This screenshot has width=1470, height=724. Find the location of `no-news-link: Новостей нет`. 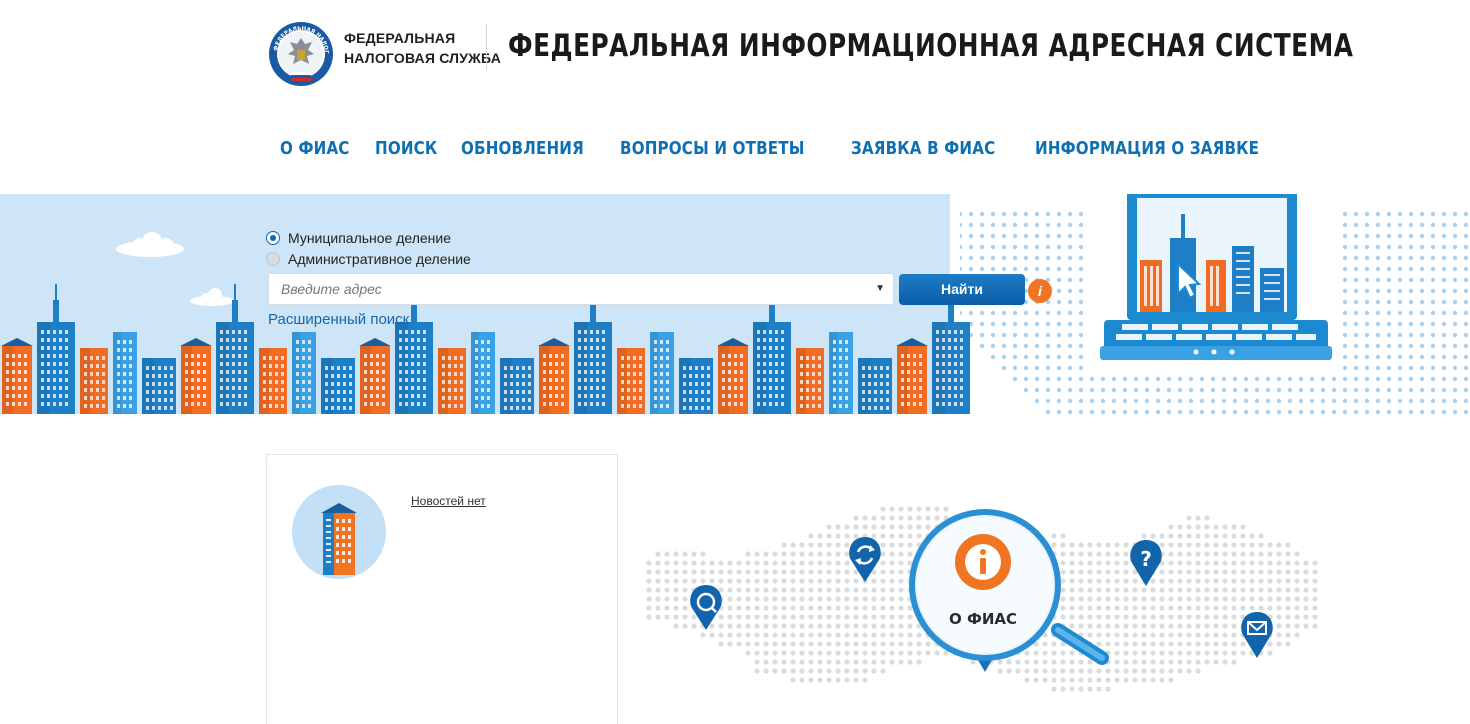

no-news-link: Новостей нет is located at coordinates (448, 501).